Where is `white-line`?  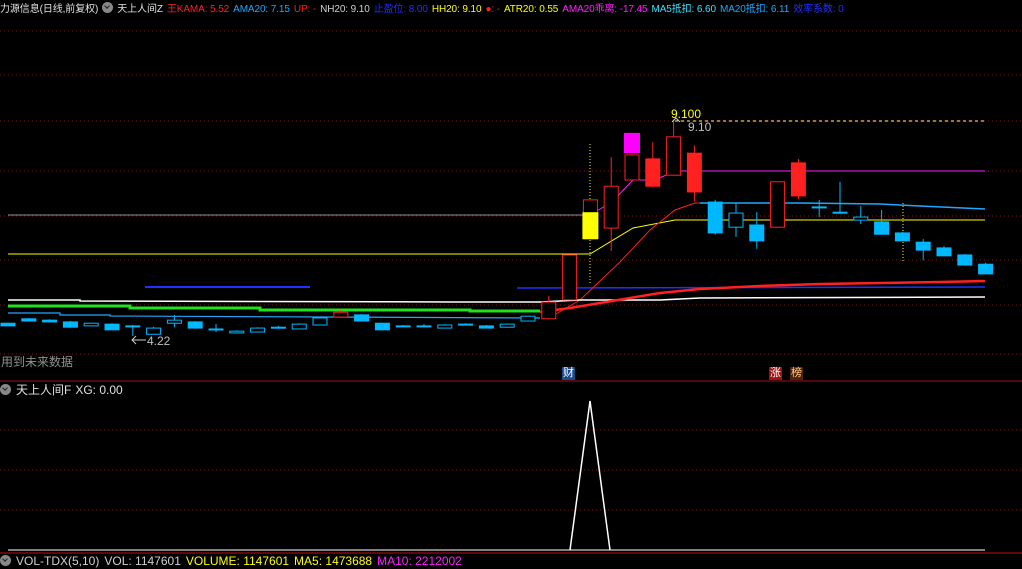
white-line is located at coordinates (497, 299).